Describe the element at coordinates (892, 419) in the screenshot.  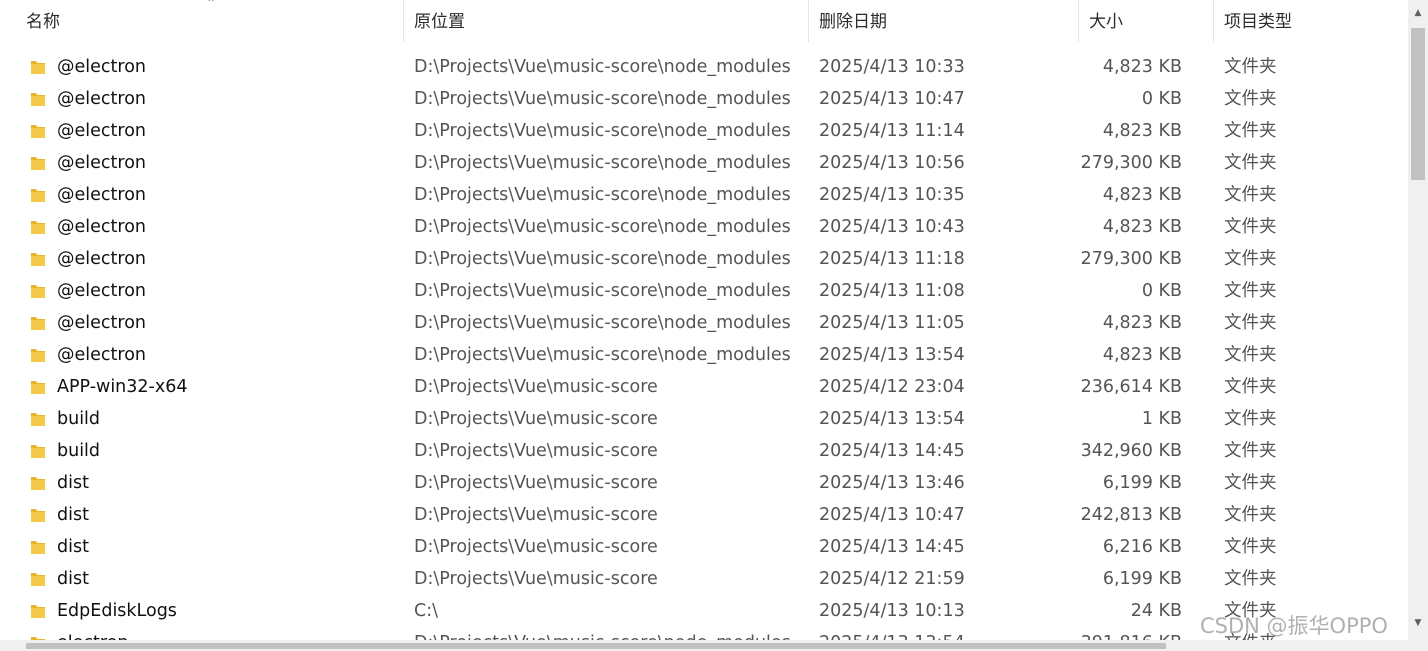
I see `item-delete-date: 2025/4/13 13:54` at that location.